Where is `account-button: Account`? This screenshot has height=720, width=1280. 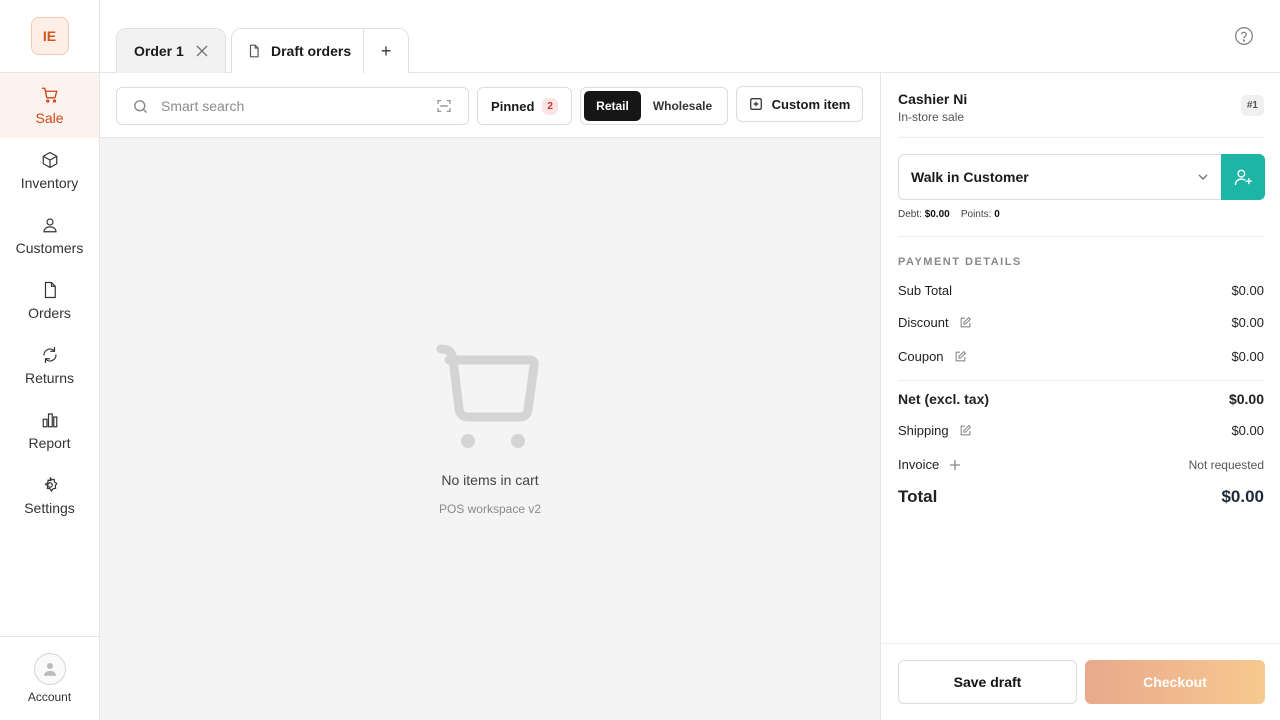
account-button: Account is located at coordinates (49, 678).